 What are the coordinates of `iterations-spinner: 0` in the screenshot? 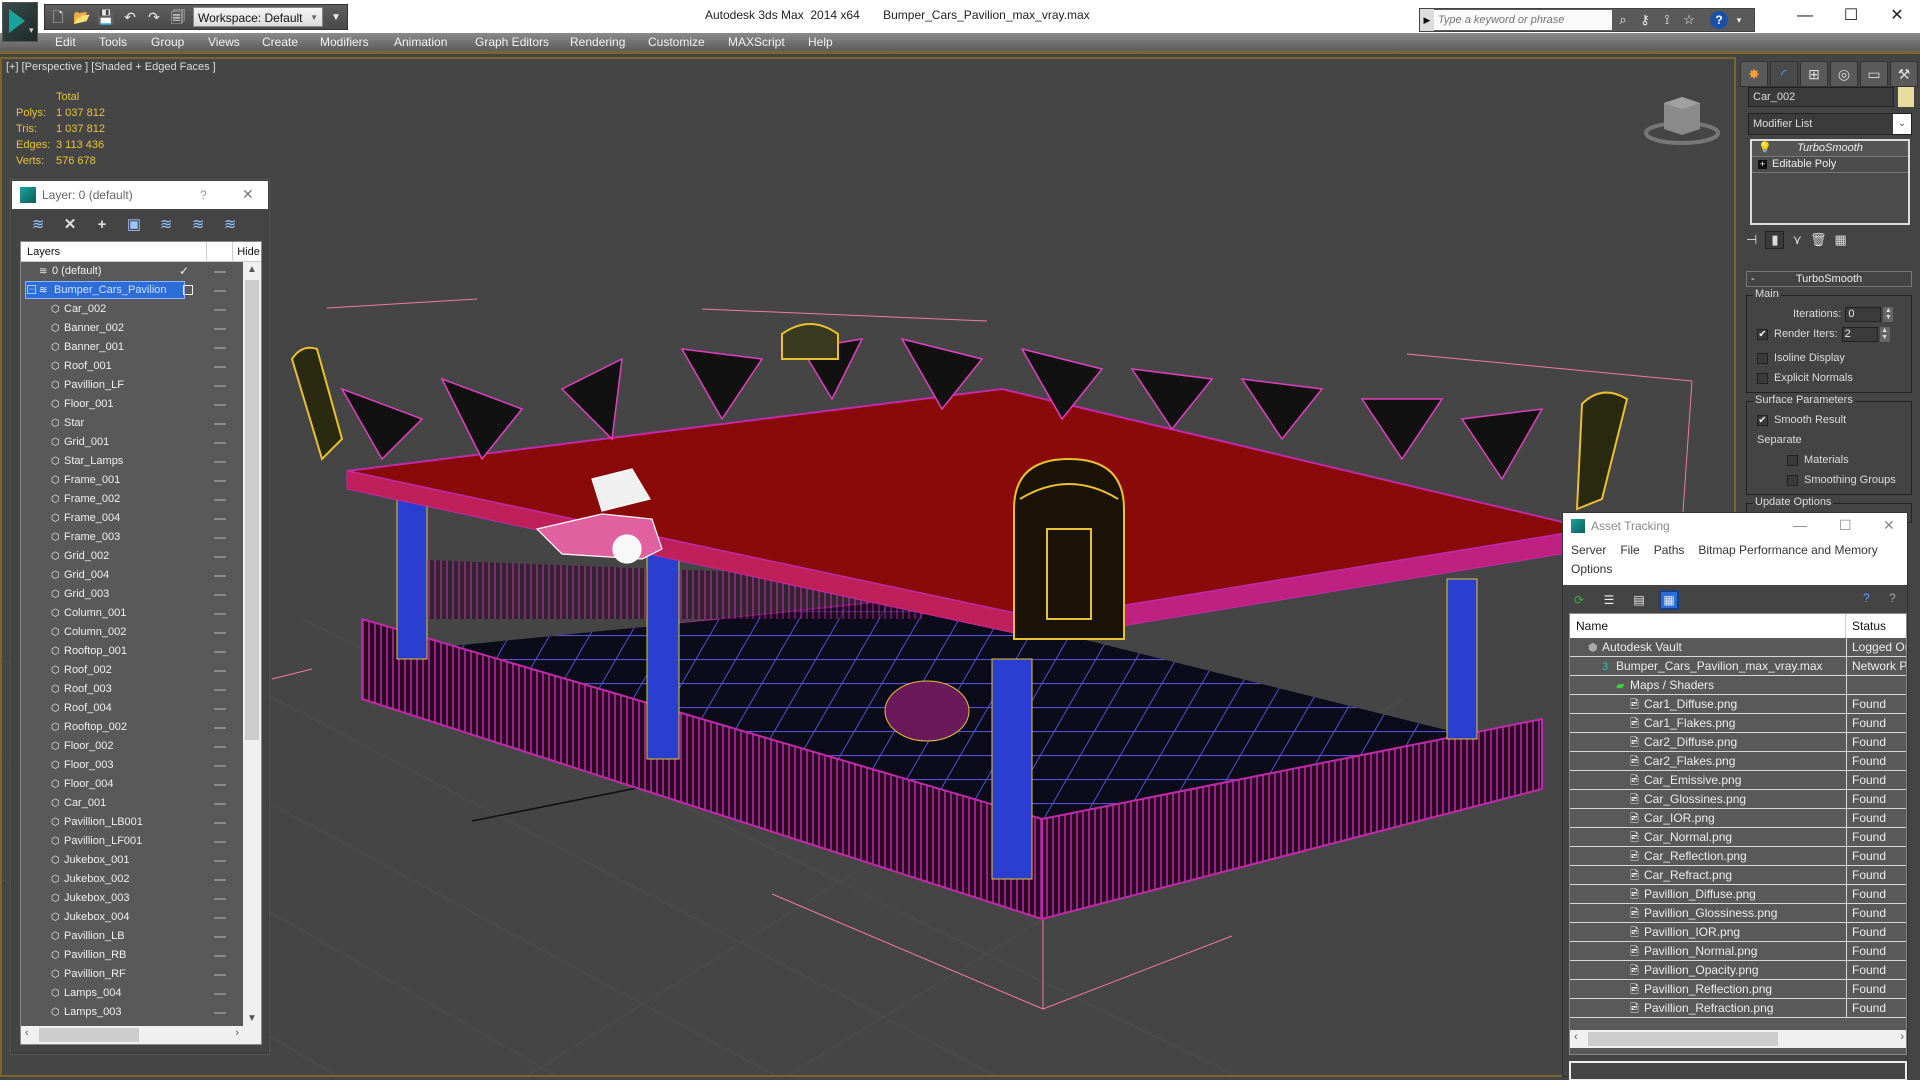 It's located at (1863, 314).